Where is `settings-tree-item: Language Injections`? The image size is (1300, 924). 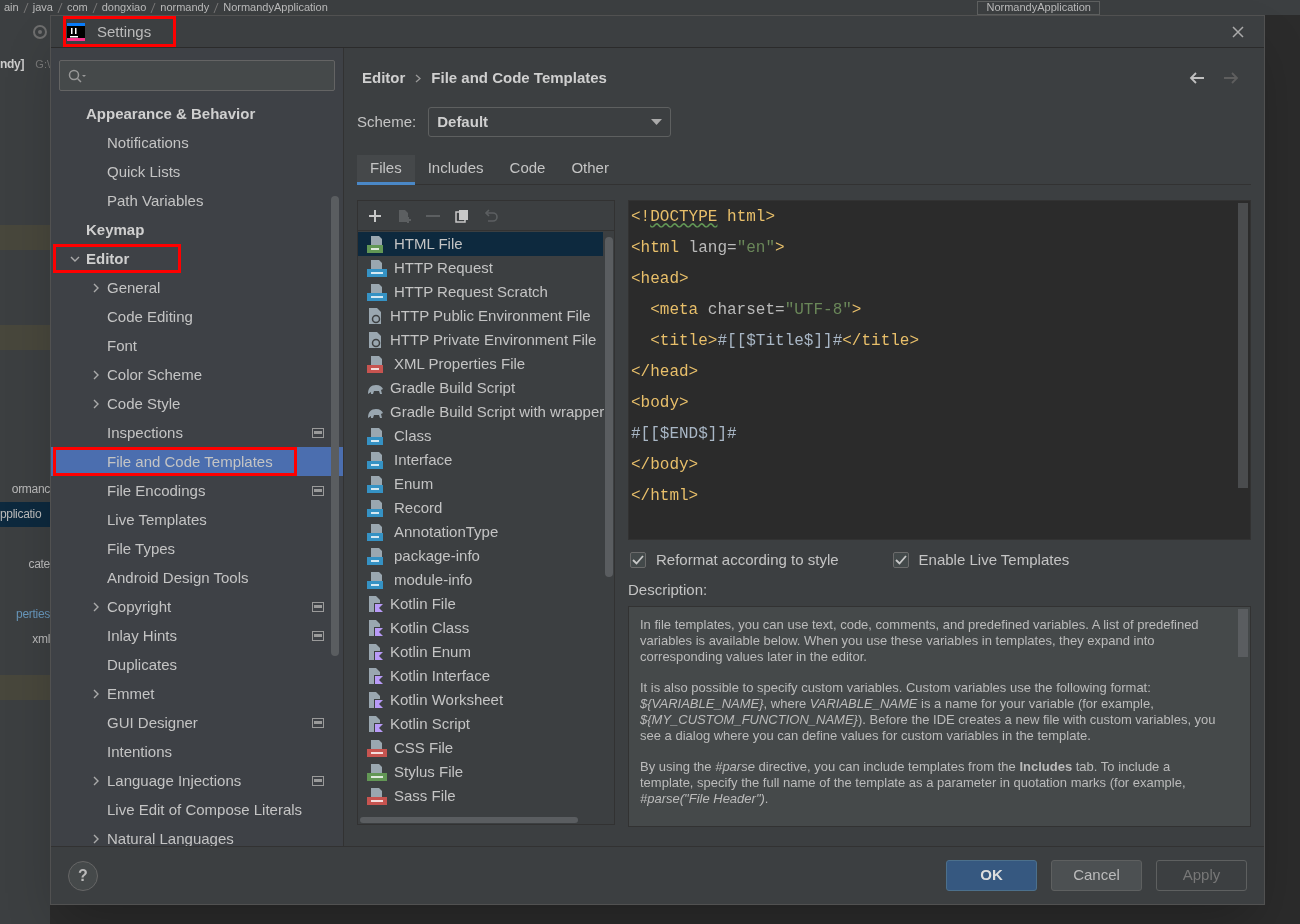
settings-tree-item: Language Injections is located at coordinates (197, 780).